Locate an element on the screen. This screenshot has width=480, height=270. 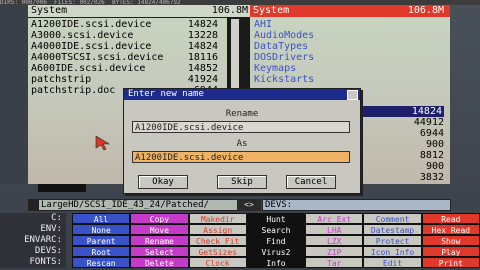
command-button: Edit is located at coordinates (392, 262).